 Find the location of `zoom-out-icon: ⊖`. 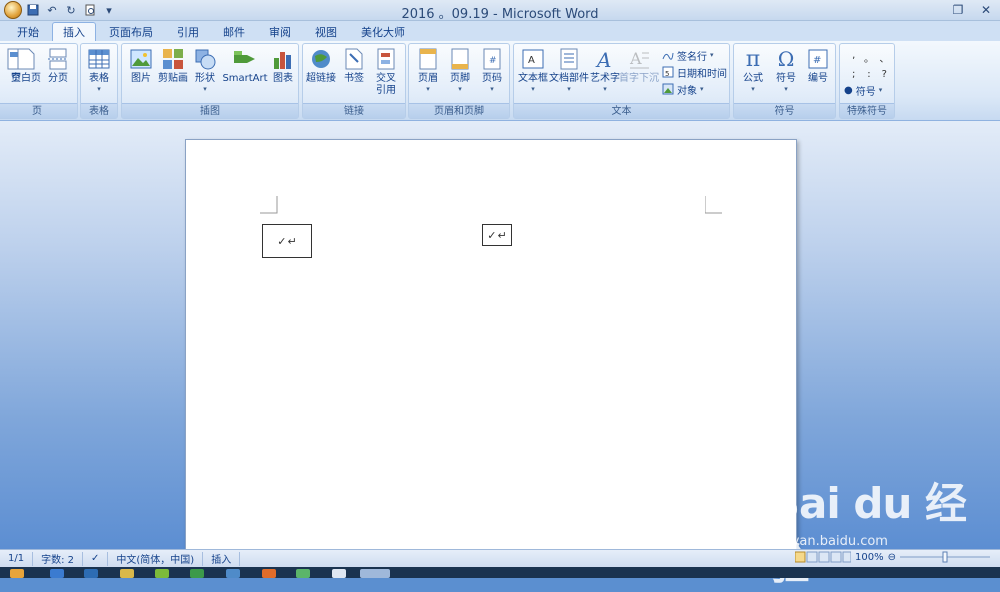

zoom-out-icon: ⊖ is located at coordinates (892, 557).